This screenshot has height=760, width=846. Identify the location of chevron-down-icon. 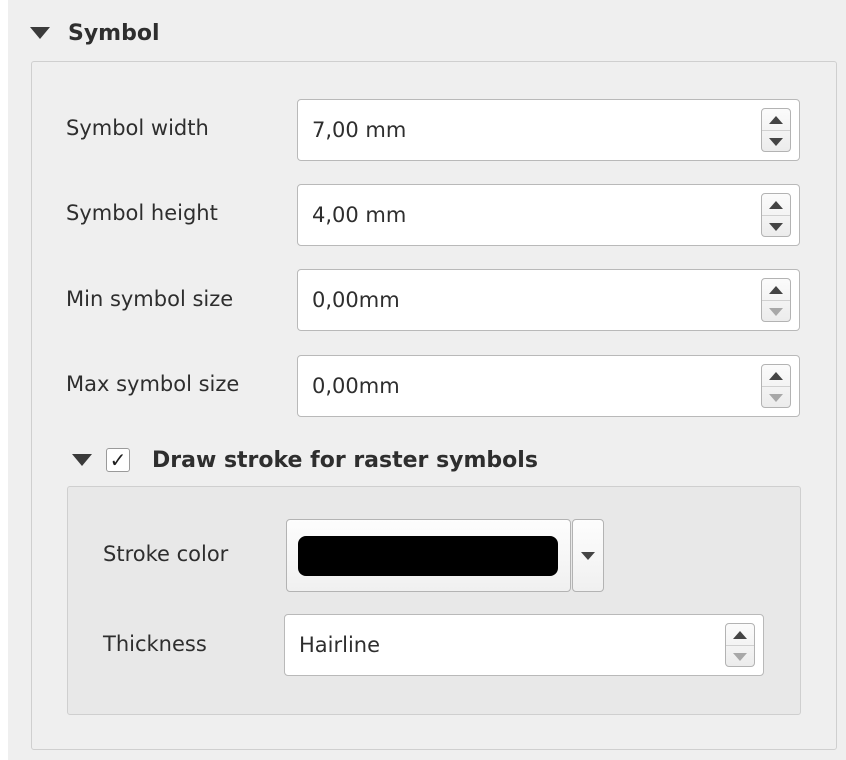
(588, 555).